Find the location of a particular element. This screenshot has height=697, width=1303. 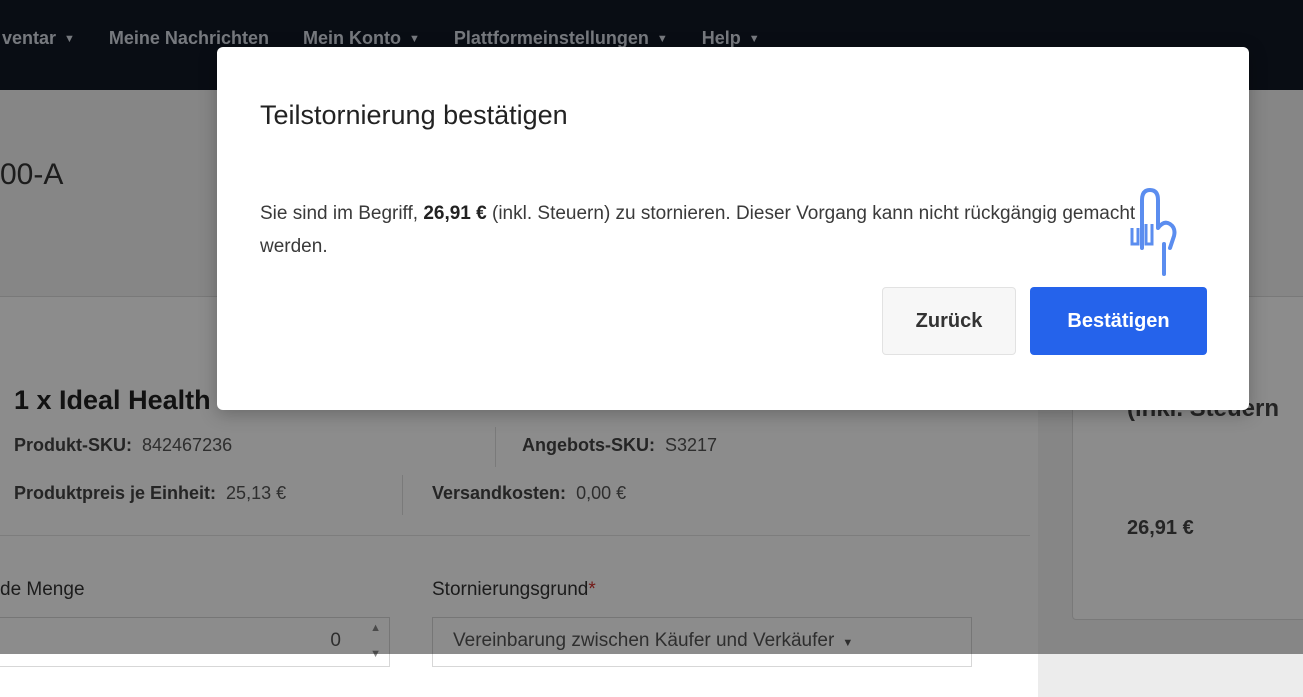

pointing-hand-icon is located at coordinates (1153, 232).